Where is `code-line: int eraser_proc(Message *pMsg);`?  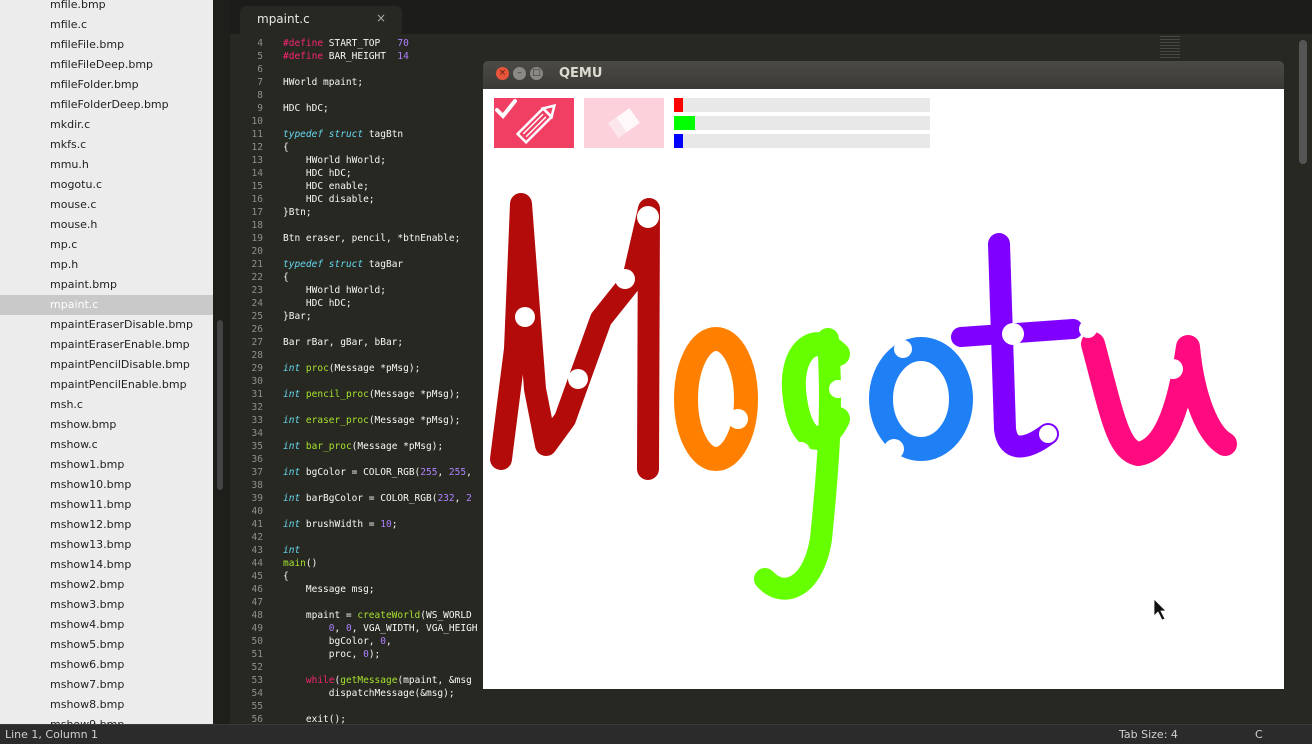
code-line: int eraser_proc(Message *pMsg); is located at coordinates (371, 420).